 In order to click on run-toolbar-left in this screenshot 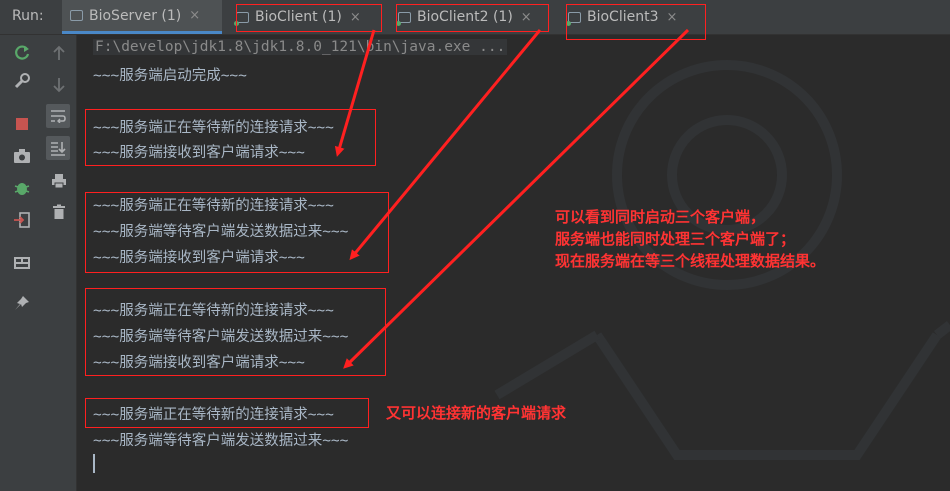, I will do `click(21, 263)`.